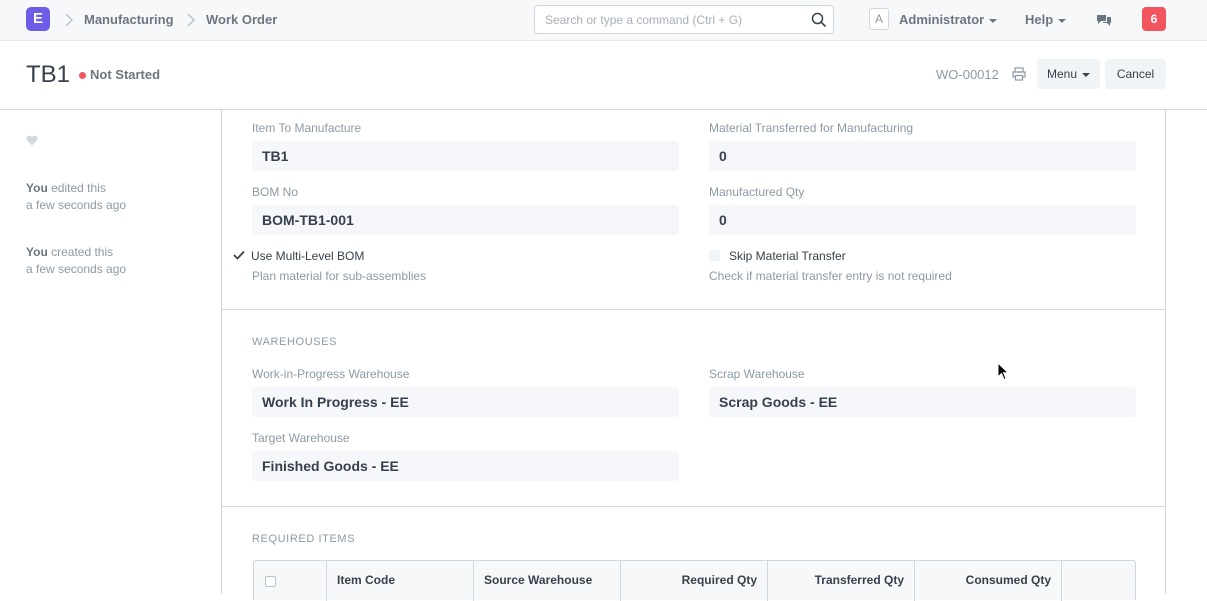  Describe the element at coordinates (239, 255) in the screenshot. I see `checkmark-icon` at that location.